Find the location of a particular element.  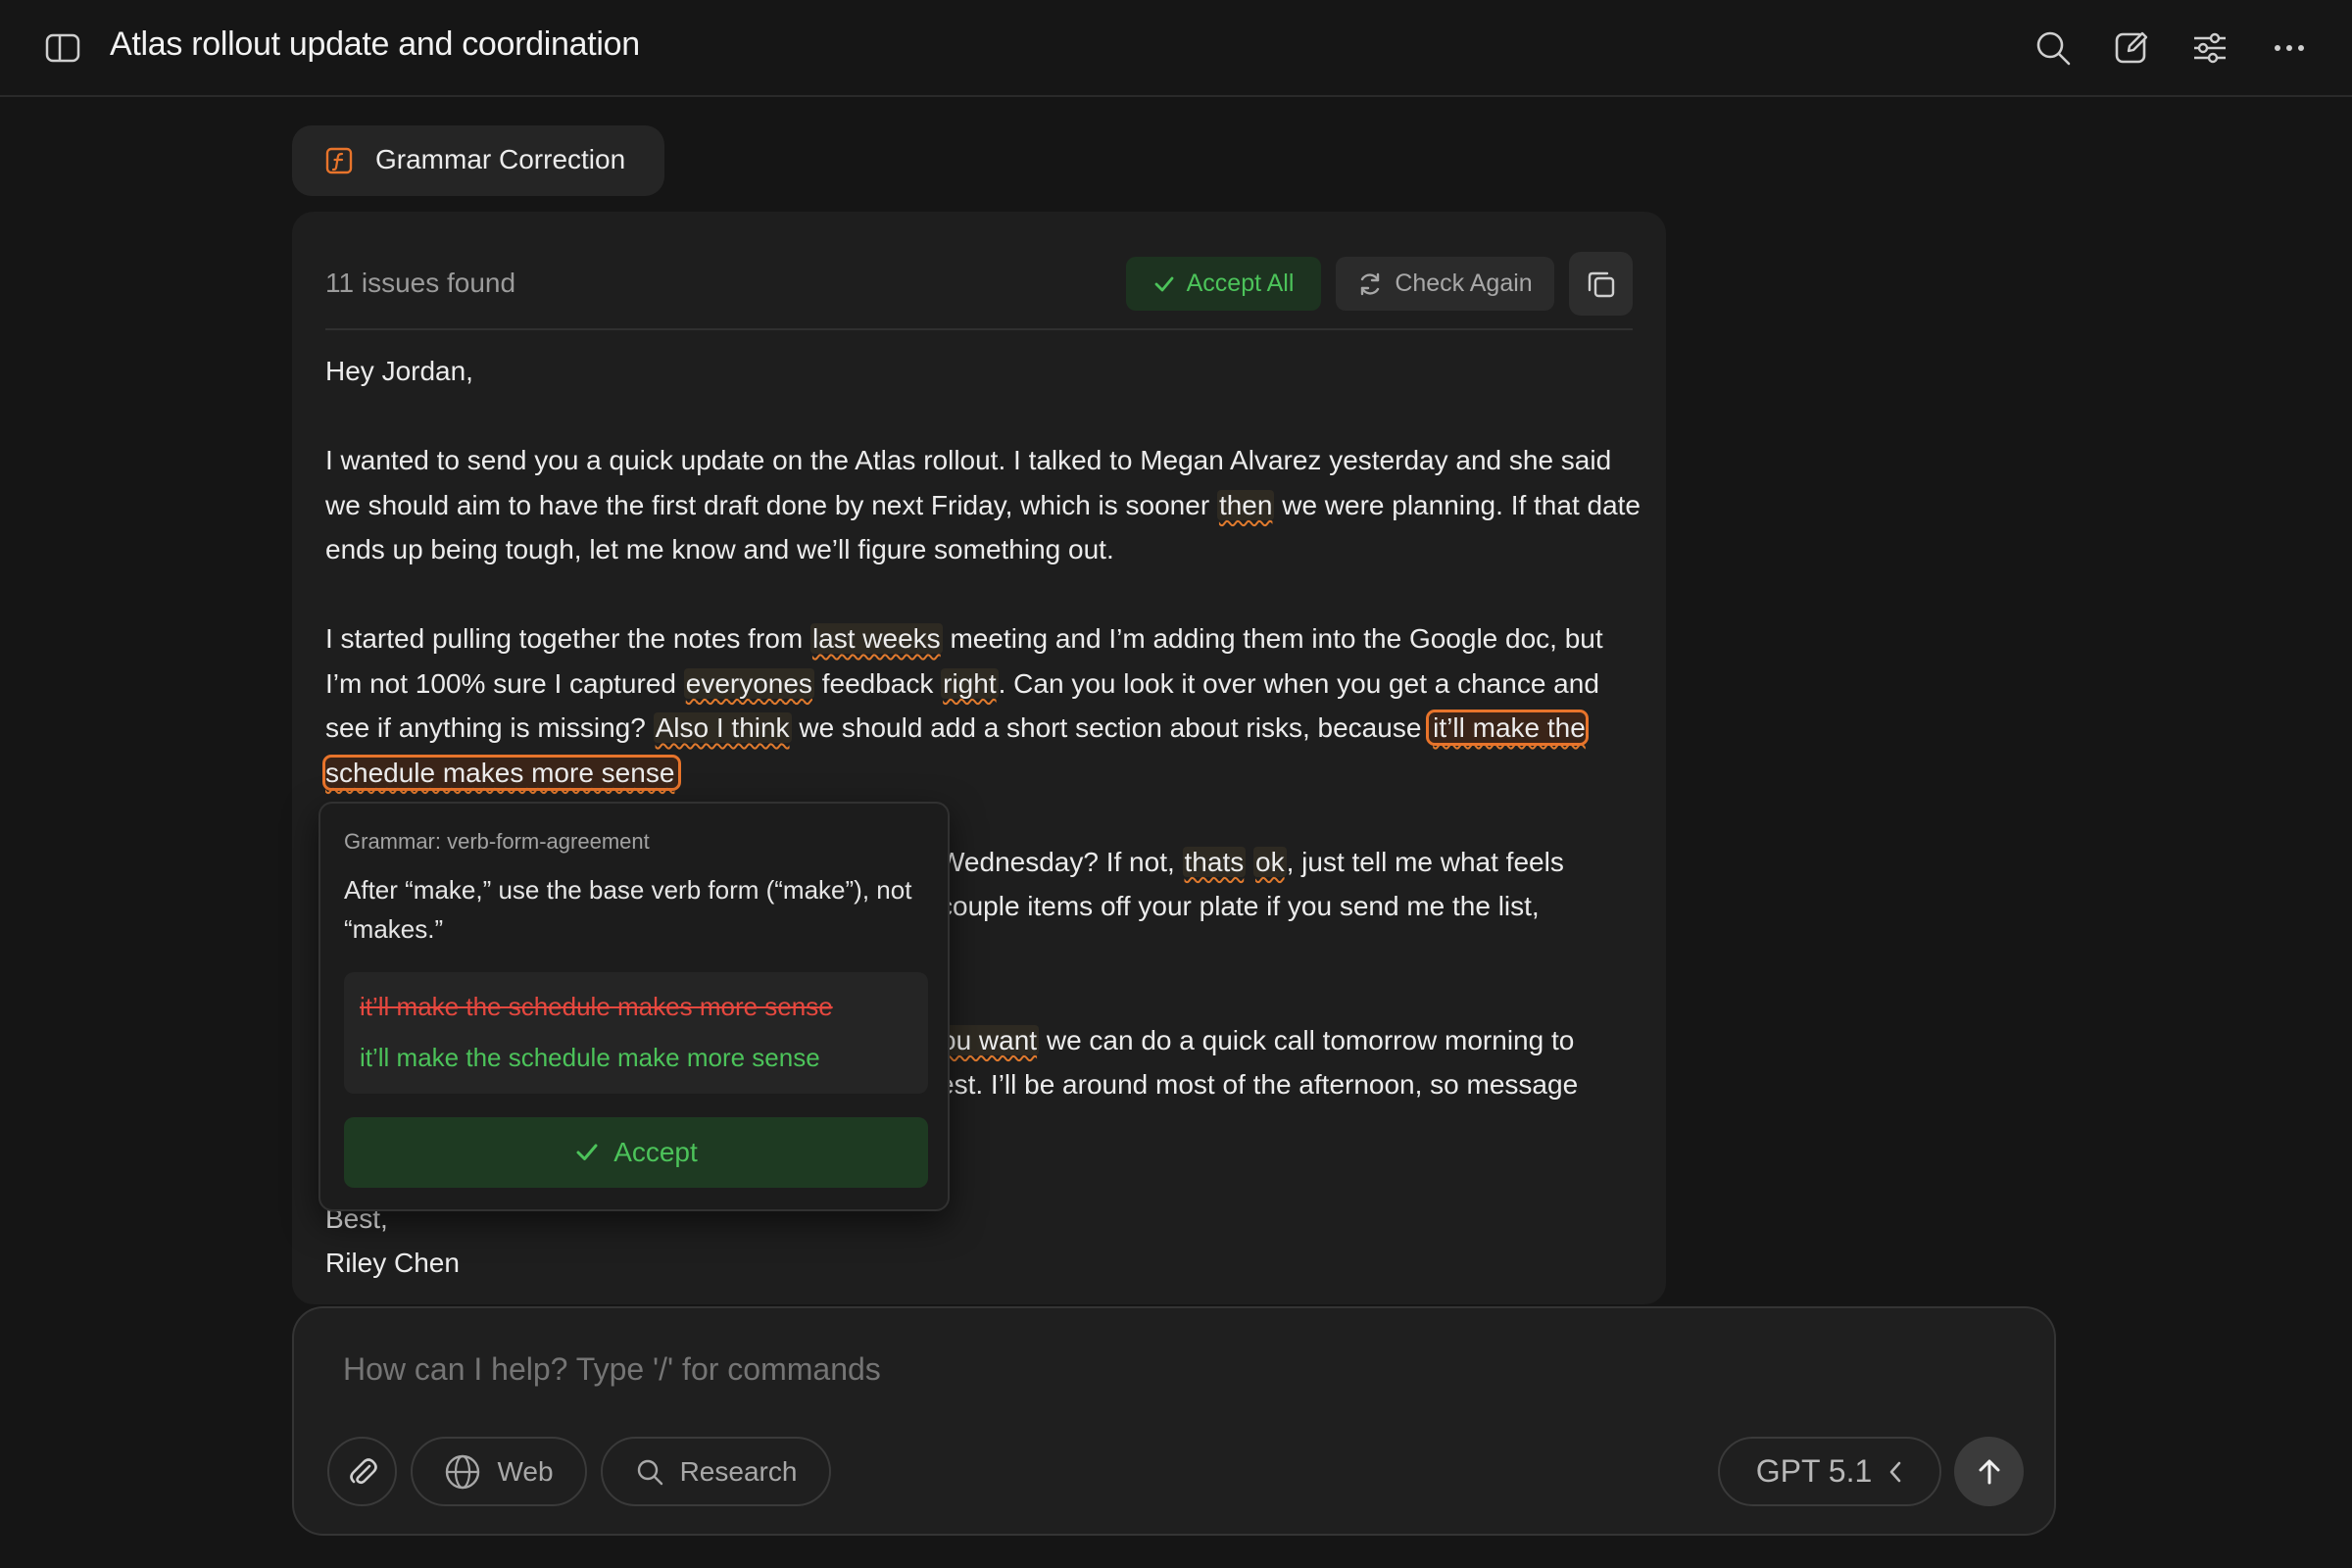

composer: Web Research GPT 5.1 is located at coordinates (1174, 1421).